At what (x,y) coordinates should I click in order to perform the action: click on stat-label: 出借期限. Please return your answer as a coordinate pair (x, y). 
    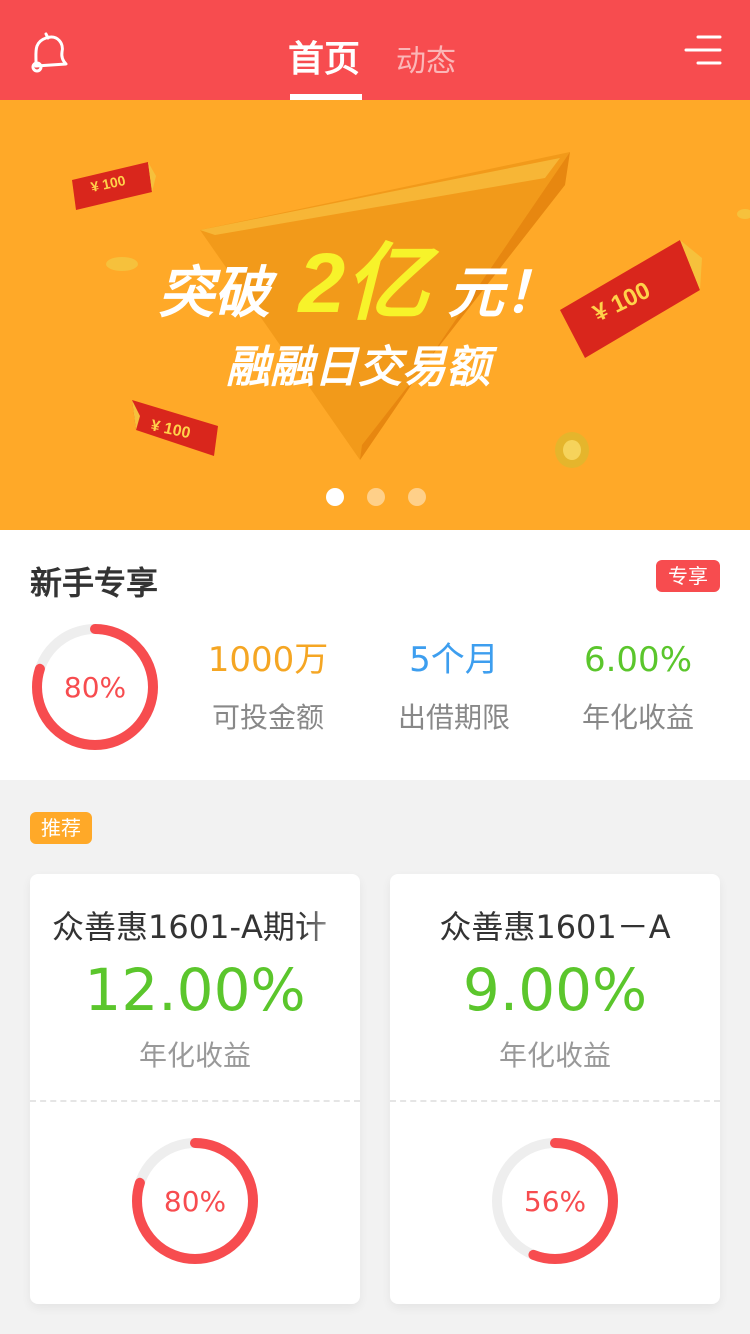
    Looking at the image, I should click on (453, 717).